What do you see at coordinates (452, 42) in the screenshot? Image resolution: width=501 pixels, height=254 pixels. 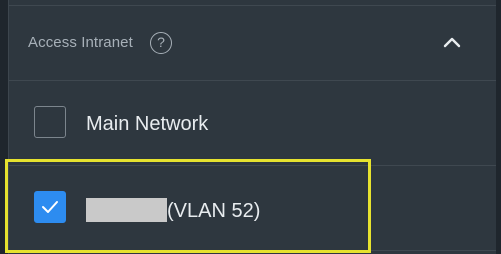 I see `chevron-up-icon` at bounding box center [452, 42].